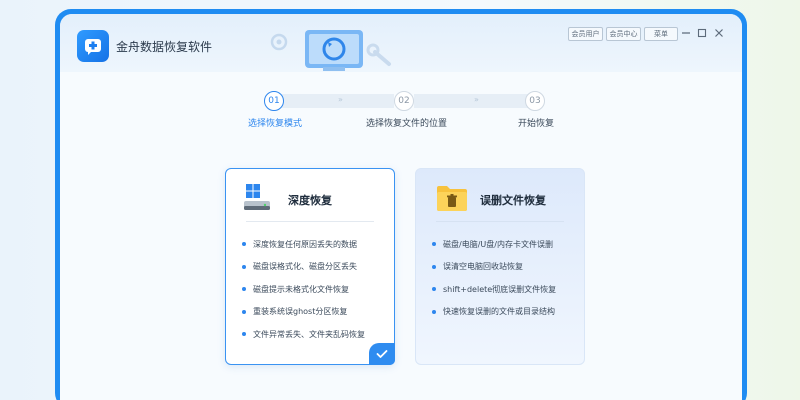 Image resolution: width=800 pixels, height=400 pixels. I want to click on list-item: shift+delete彻底误删文件恢复, so click(494, 289).